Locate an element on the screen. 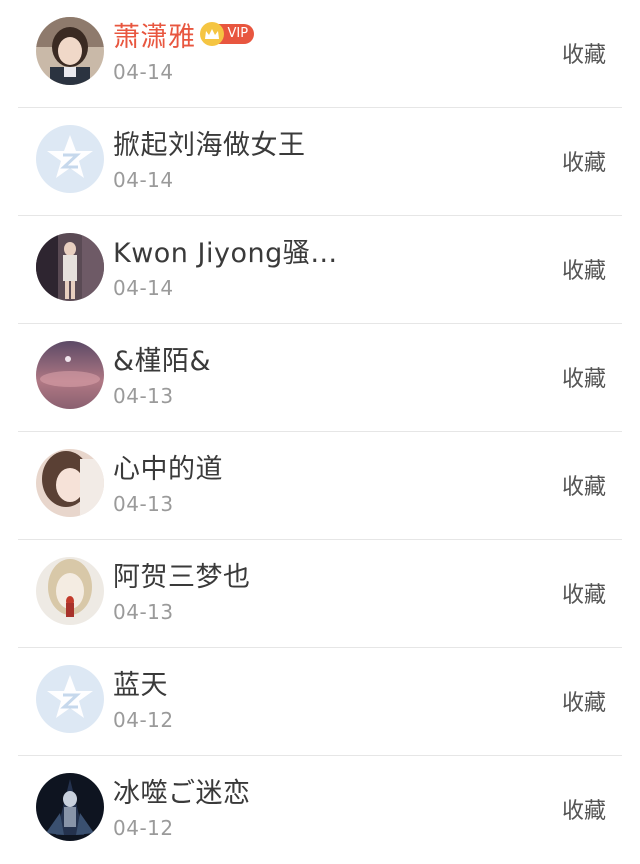 The width and height of the screenshot is (640, 864). avatar-photo-person-room-icon is located at coordinates (70, 267).